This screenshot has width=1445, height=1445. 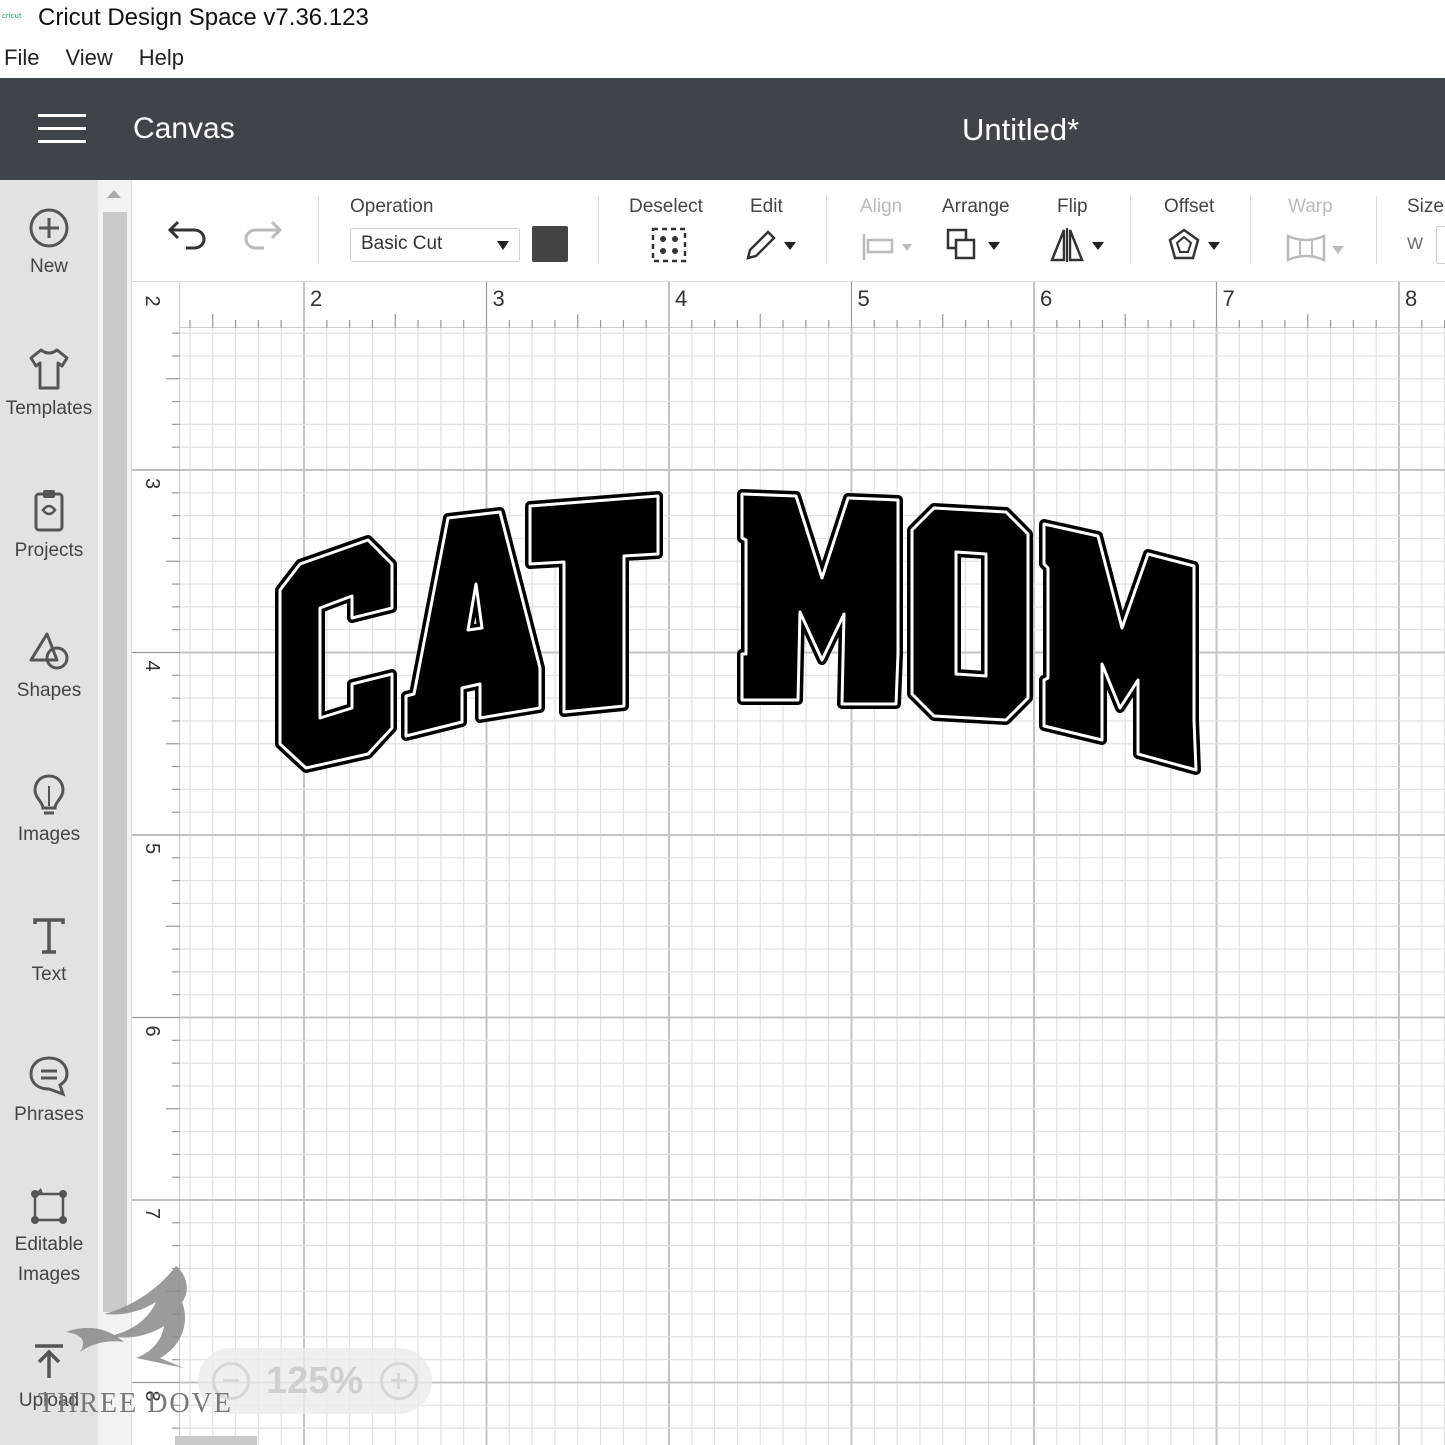 What do you see at coordinates (49, 974) in the screenshot?
I see `sidebar-item-label: Text` at bounding box center [49, 974].